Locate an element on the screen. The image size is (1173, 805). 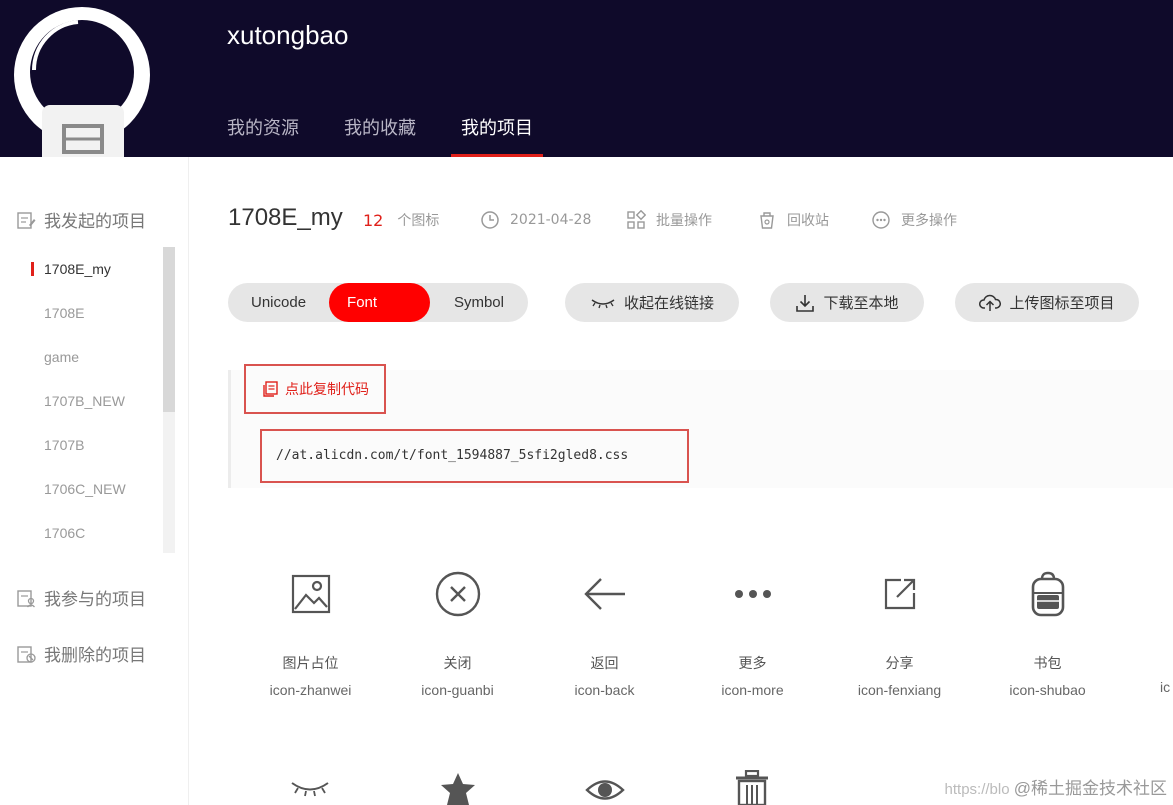
project-date: 2021-04-28 is located at coordinates (535, 220).